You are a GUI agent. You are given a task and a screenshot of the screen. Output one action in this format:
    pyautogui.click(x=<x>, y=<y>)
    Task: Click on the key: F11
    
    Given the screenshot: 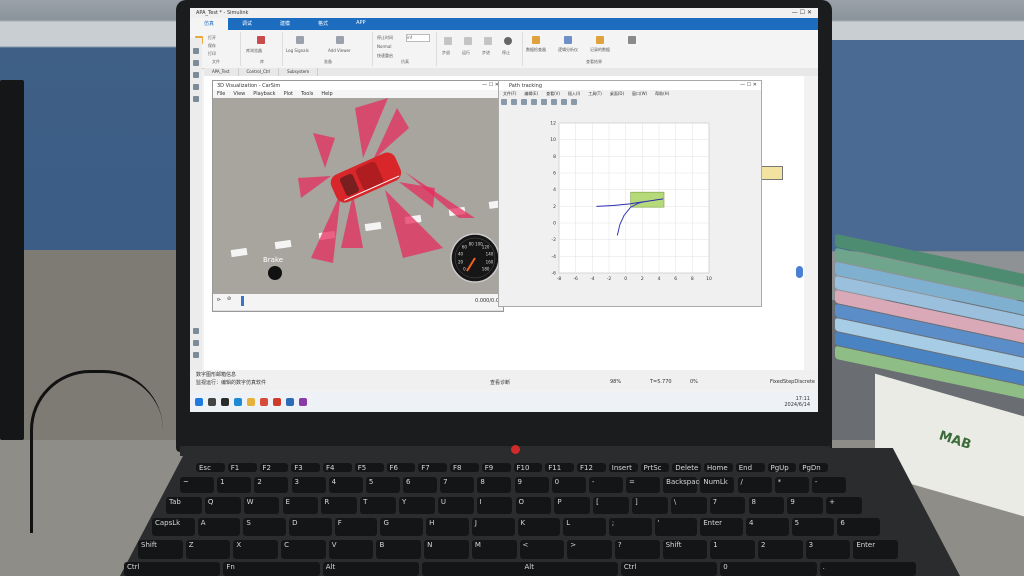 What is the action you would take?
    pyautogui.click(x=559, y=467)
    